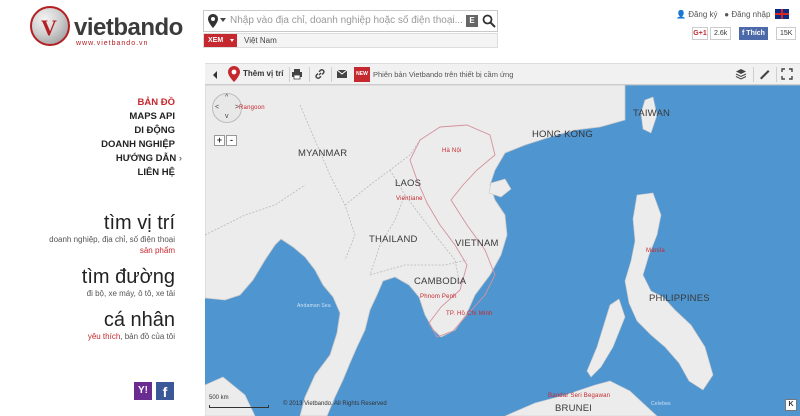 The height and width of the screenshot is (416, 800). Describe the element at coordinates (138, 103) in the screenshot. I see `menu-item-bản-đồ: BẢN ĐỒ` at that location.